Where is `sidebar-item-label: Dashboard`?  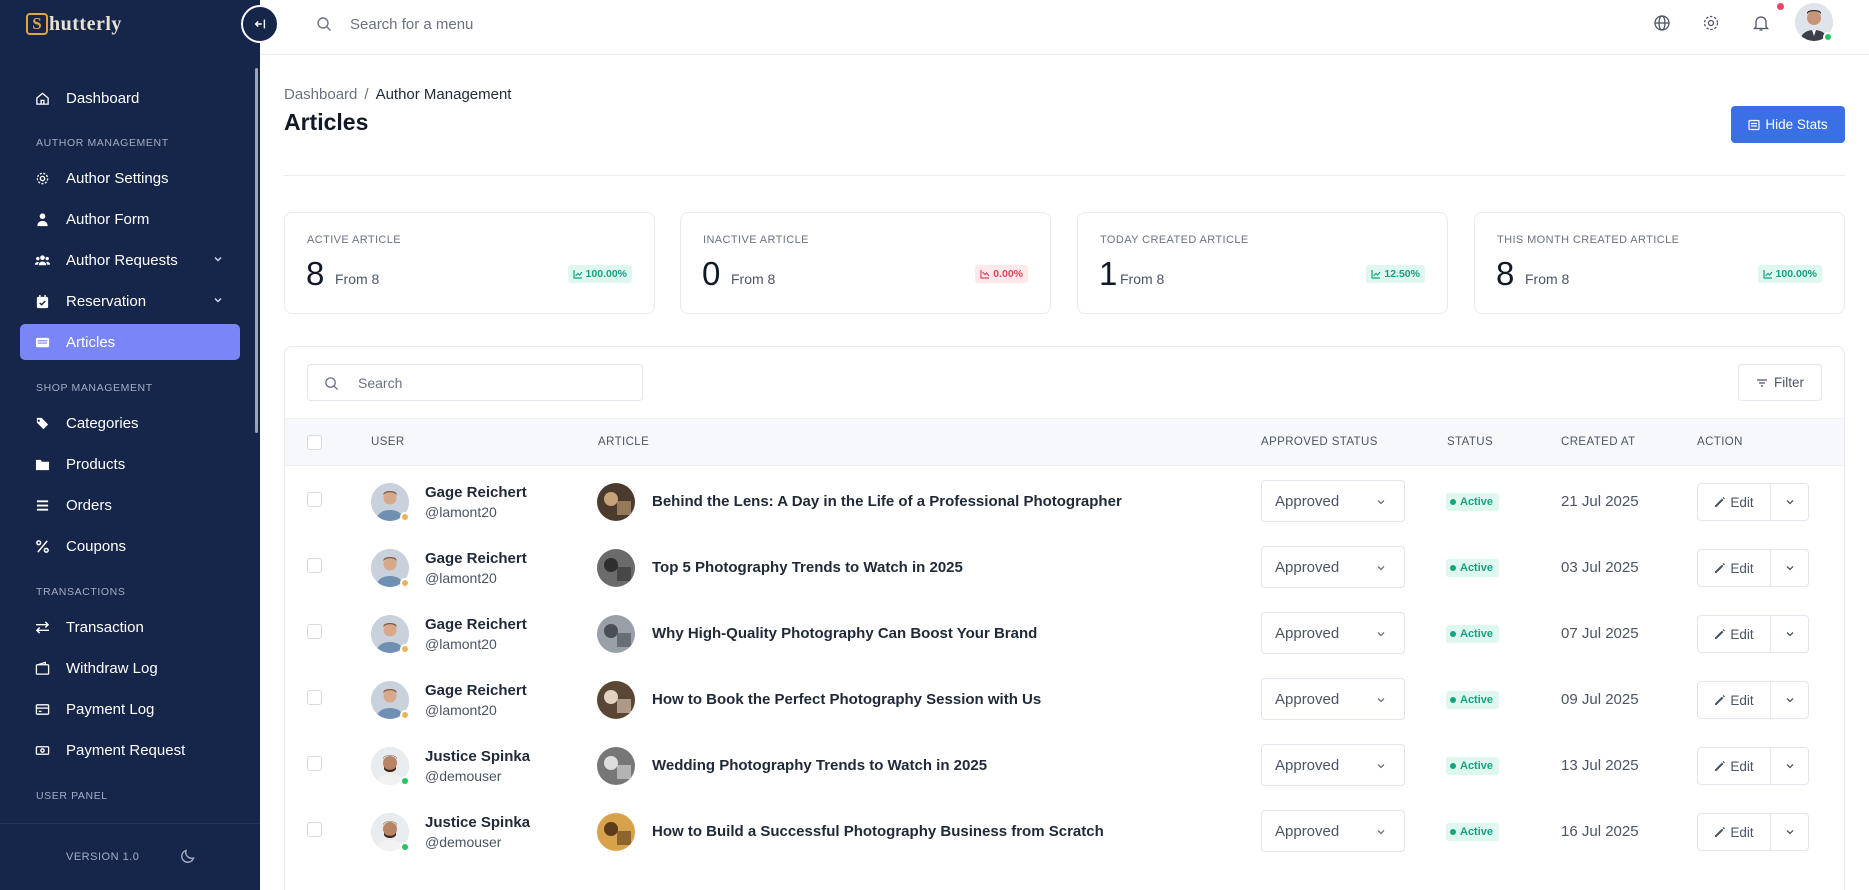
sidebar-item-label: Dashboard is located at coordinates (103, 98).